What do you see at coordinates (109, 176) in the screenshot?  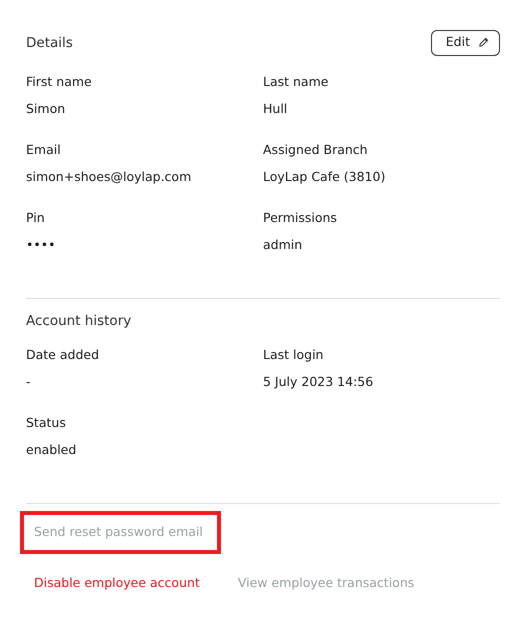 I see `field-value: simon+shoes@loylap.com` at bounding box center [109, 176].